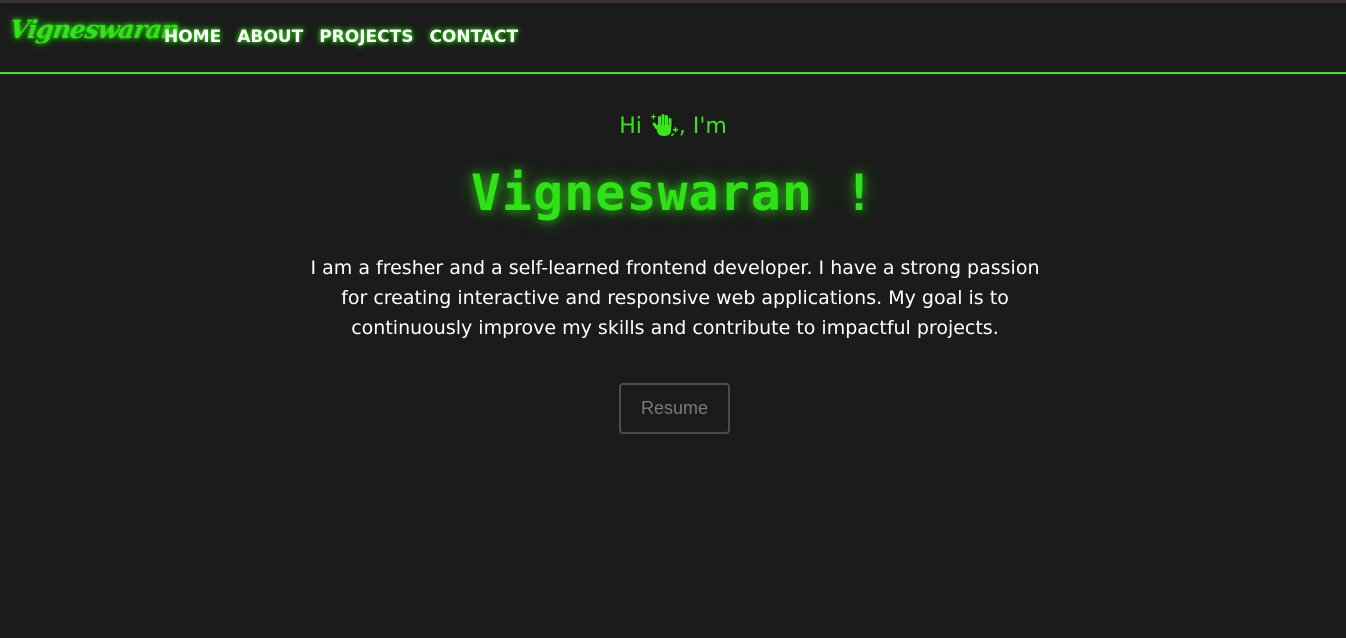 The height and width of the screenshot is (638, 1346). I want to click on nav-links: HOME ABOUT PROJECTS CONTACT, so click(341, 37).